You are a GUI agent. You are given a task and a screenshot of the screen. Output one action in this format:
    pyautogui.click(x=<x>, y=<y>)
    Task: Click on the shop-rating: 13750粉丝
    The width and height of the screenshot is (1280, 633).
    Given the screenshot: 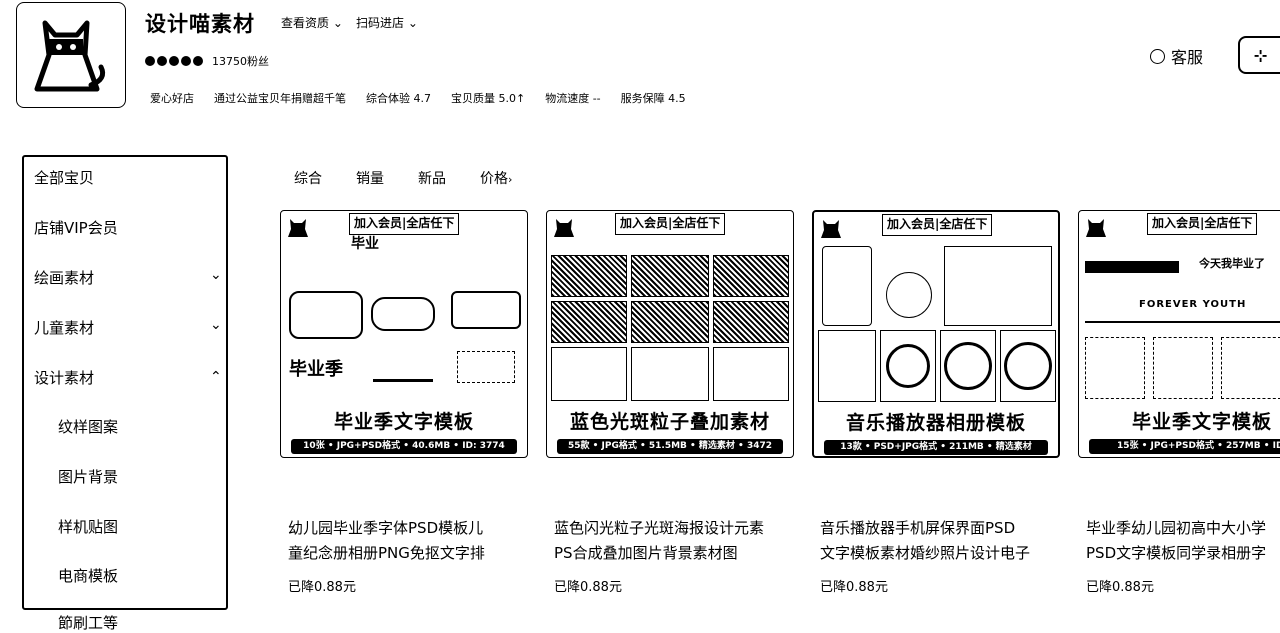 What is the action you would take?
    pyautogui.click(x=207, y=61)
    